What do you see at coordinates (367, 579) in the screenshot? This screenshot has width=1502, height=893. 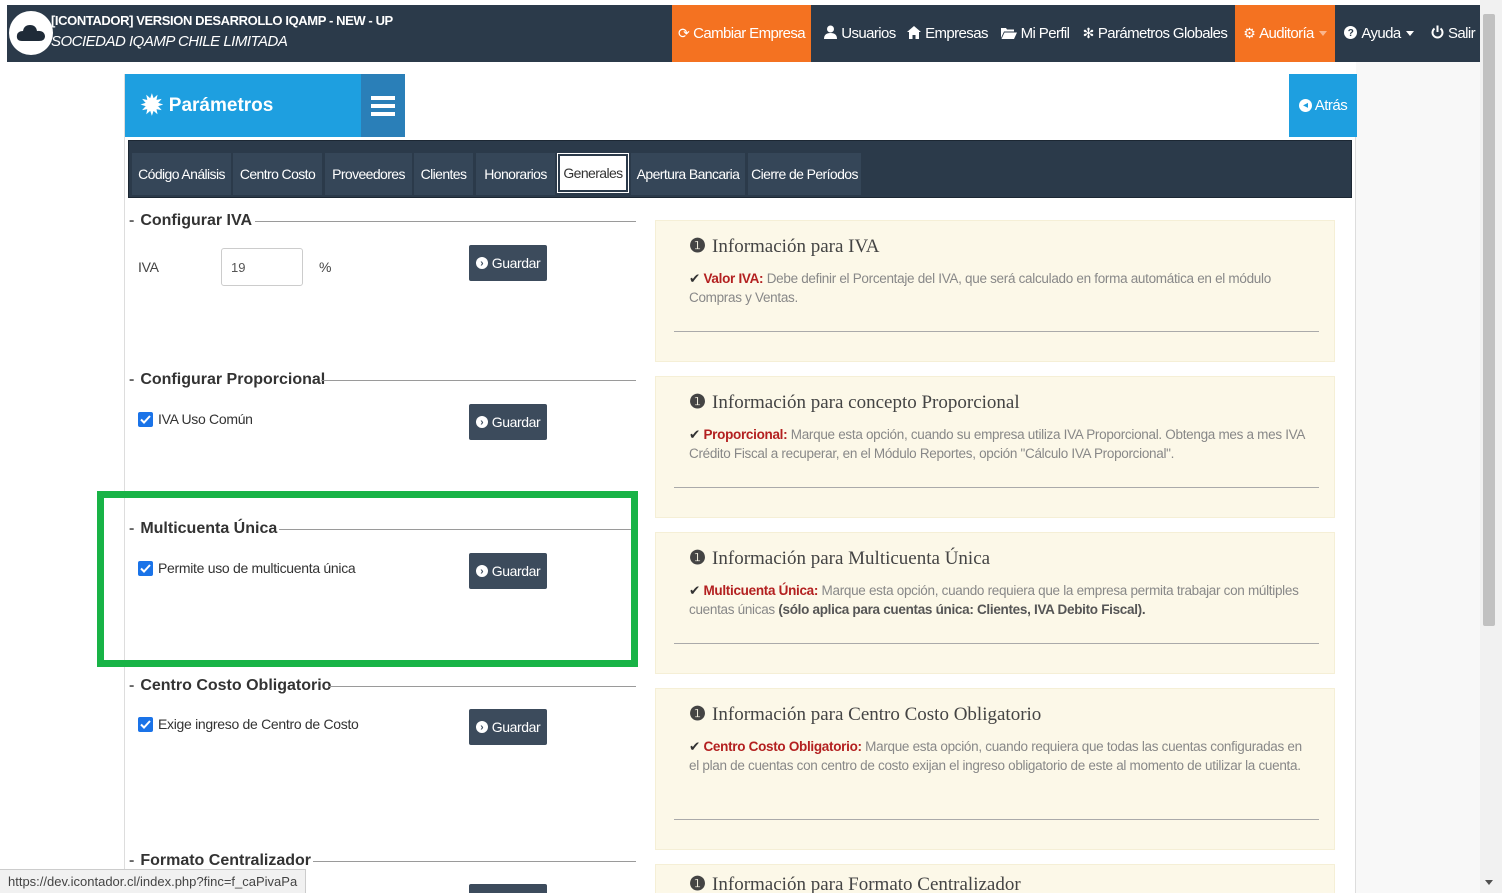 I see `highlight-box` at bounding box center [367, 579].